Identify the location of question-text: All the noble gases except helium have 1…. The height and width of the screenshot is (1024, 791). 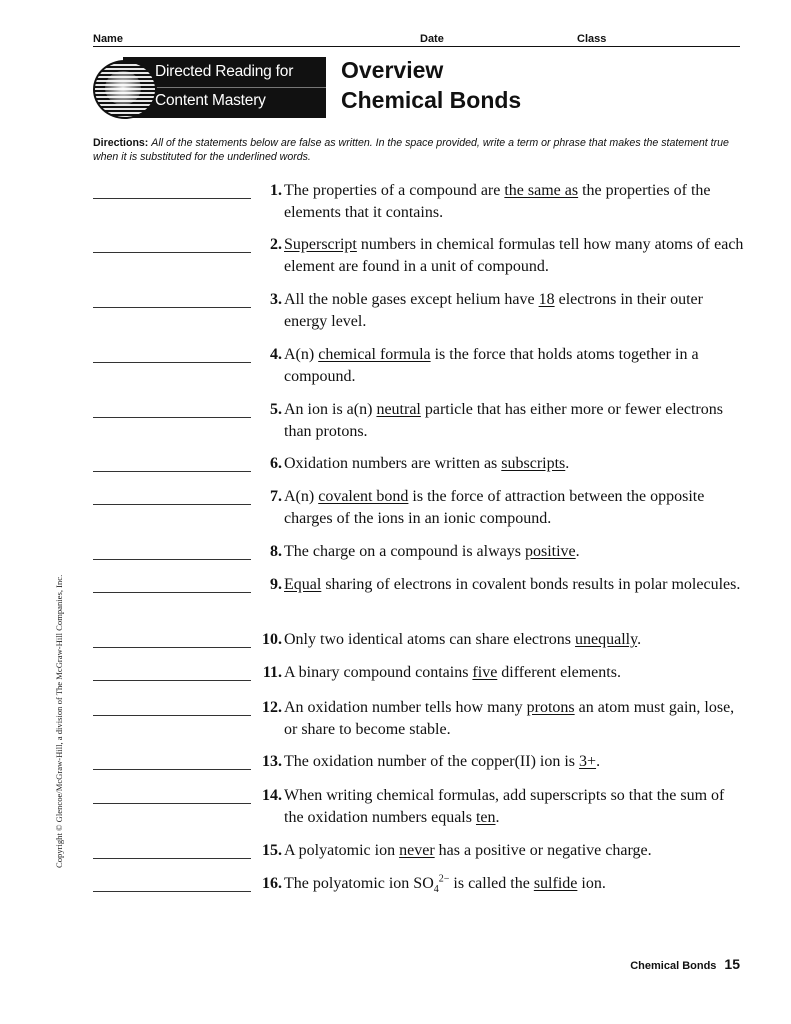
(514, 310).